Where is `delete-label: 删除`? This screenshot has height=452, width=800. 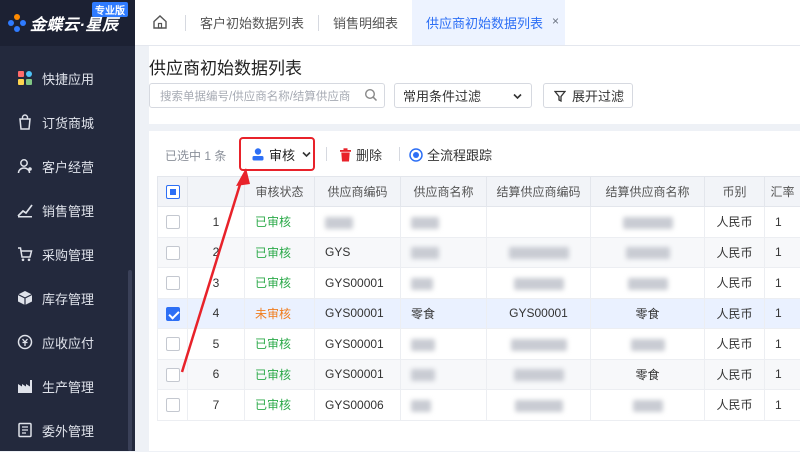
delete-label: 删除 is located at coordinates (369, 154).